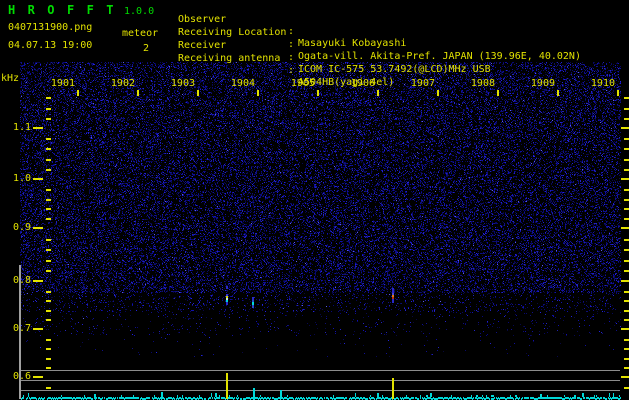 The width and height of the screenshot is (629, 400). What do you see at coordinates (362, 83) in the screenshot?
I see `time-label: 1906` at bounding box center [362, 83].